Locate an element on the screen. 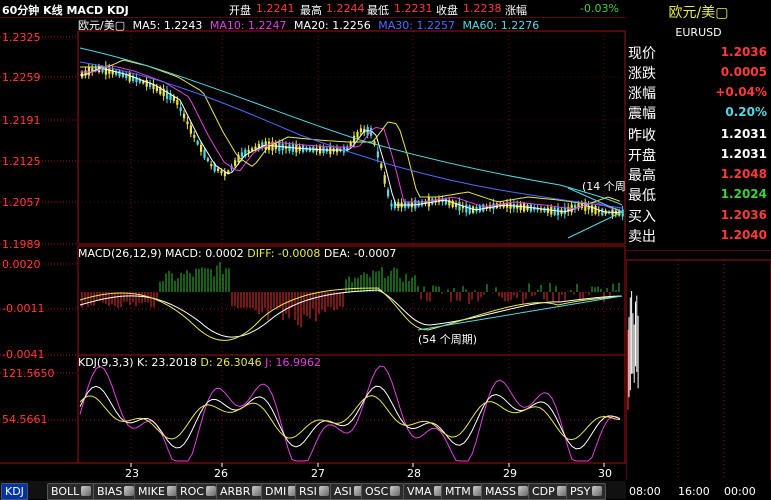 Image resolution: width=771 pixels, height=500 pixels. tab-cdp: CDP is located at coordinates (549, 491).